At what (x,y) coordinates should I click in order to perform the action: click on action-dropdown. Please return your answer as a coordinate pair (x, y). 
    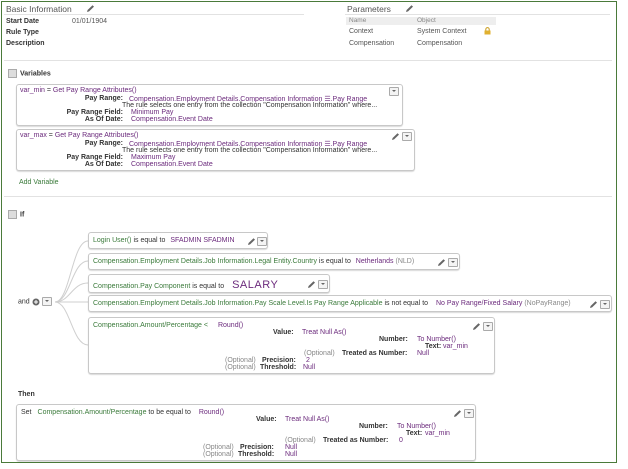
    Looking at the image, I should click on (469, 413).